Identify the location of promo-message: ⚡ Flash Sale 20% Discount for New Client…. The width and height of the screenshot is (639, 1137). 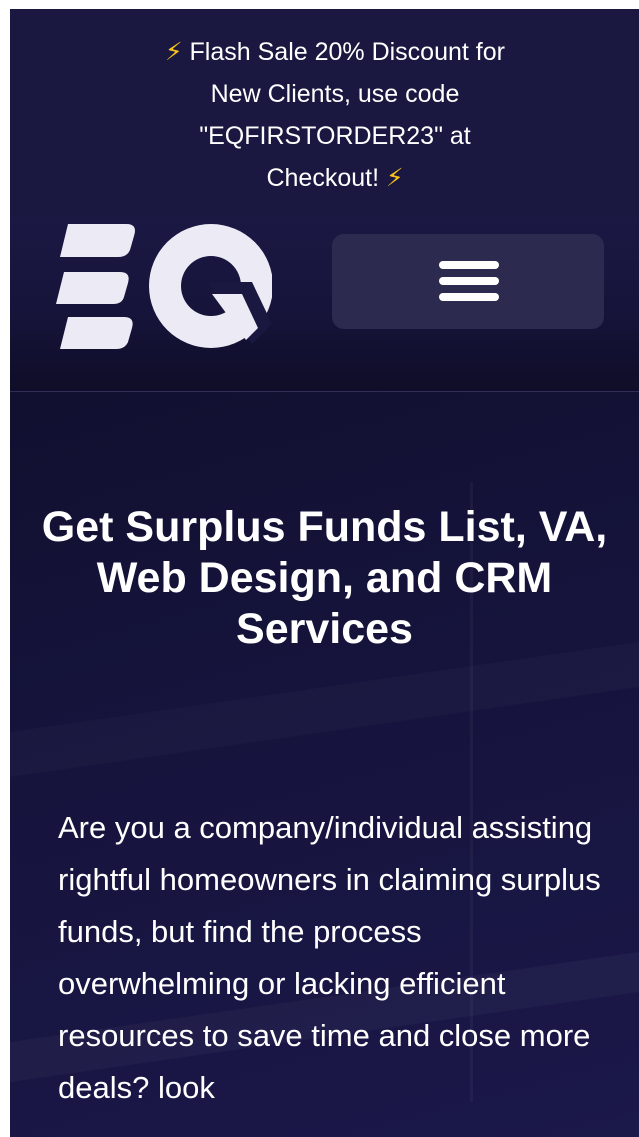
(335, 115).